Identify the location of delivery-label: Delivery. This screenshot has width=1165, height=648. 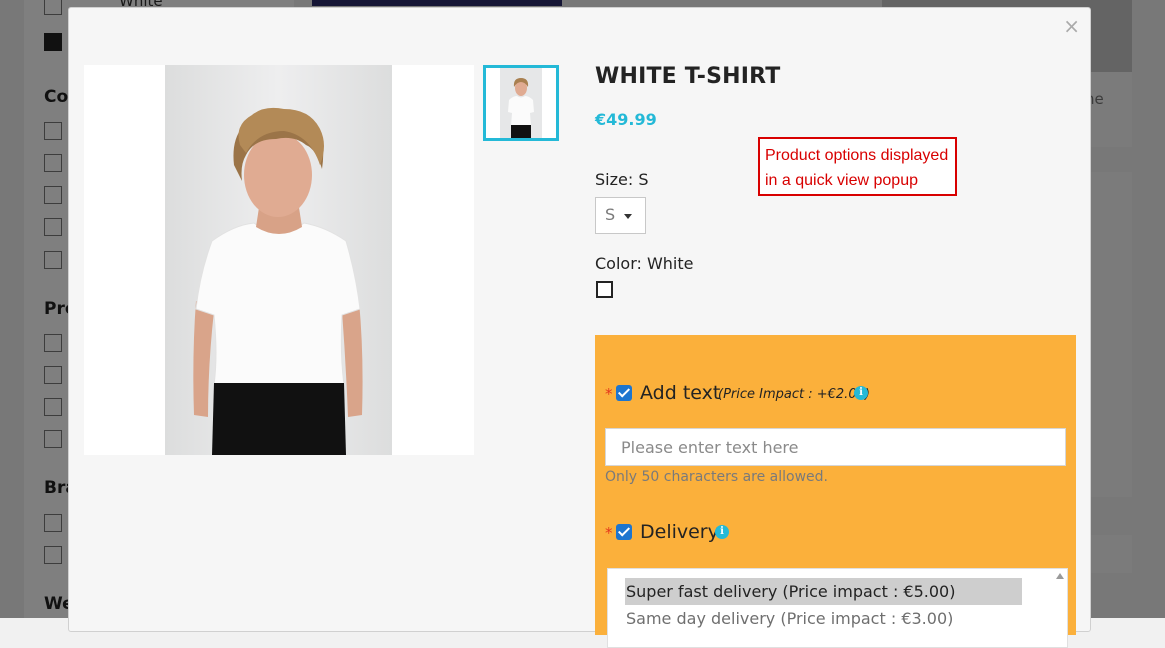
(679, 532).